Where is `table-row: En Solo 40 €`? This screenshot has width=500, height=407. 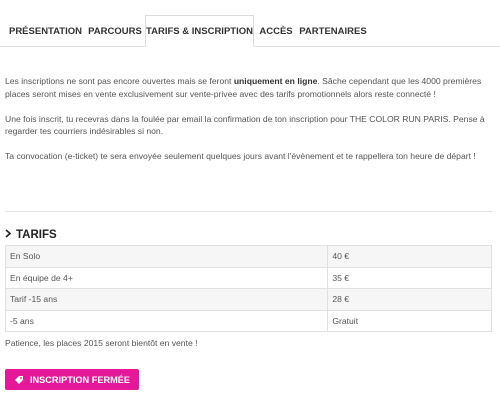 table-row: En Solo 40 € is located at coordinates (248, 256).